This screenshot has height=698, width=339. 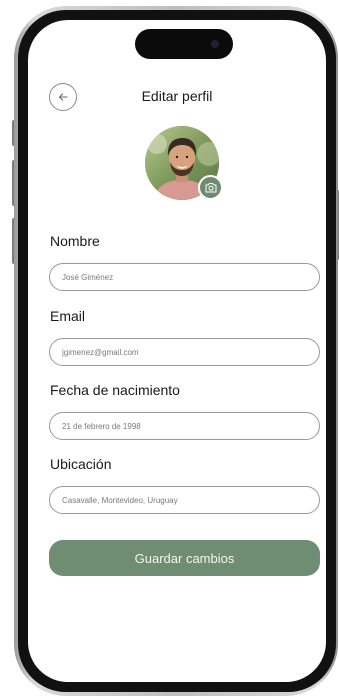 What do you see at coordinates (75, 241) in the screenshot?
I see `name-label: Nombre` at bounding box center [75, 241].